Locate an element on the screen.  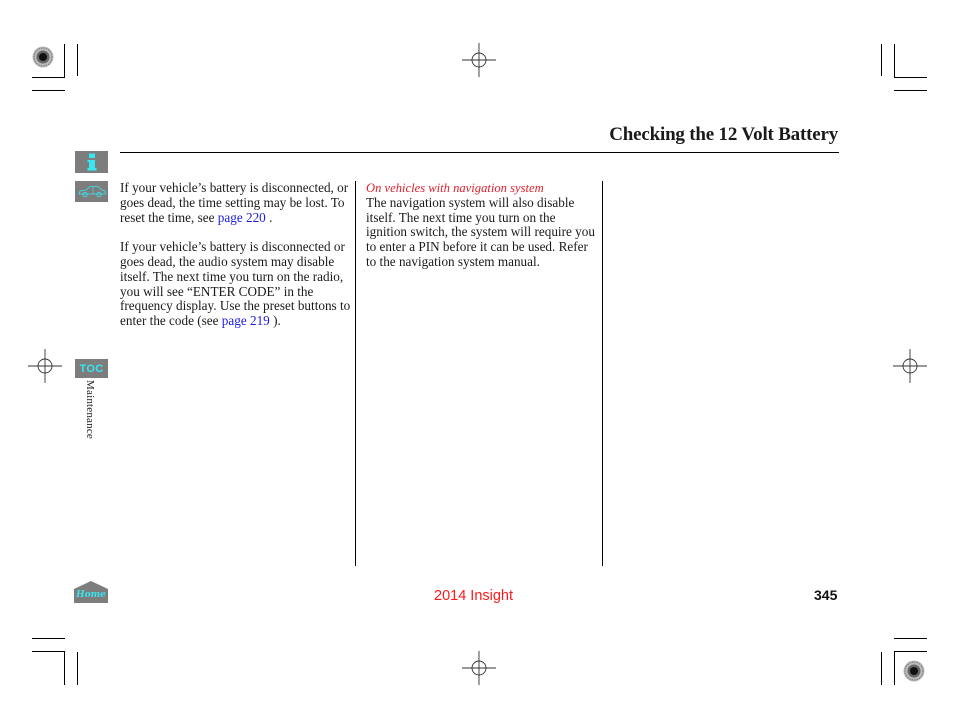
page-title: Checking the 12 Volt Battery is located at coordinates (723, 134).